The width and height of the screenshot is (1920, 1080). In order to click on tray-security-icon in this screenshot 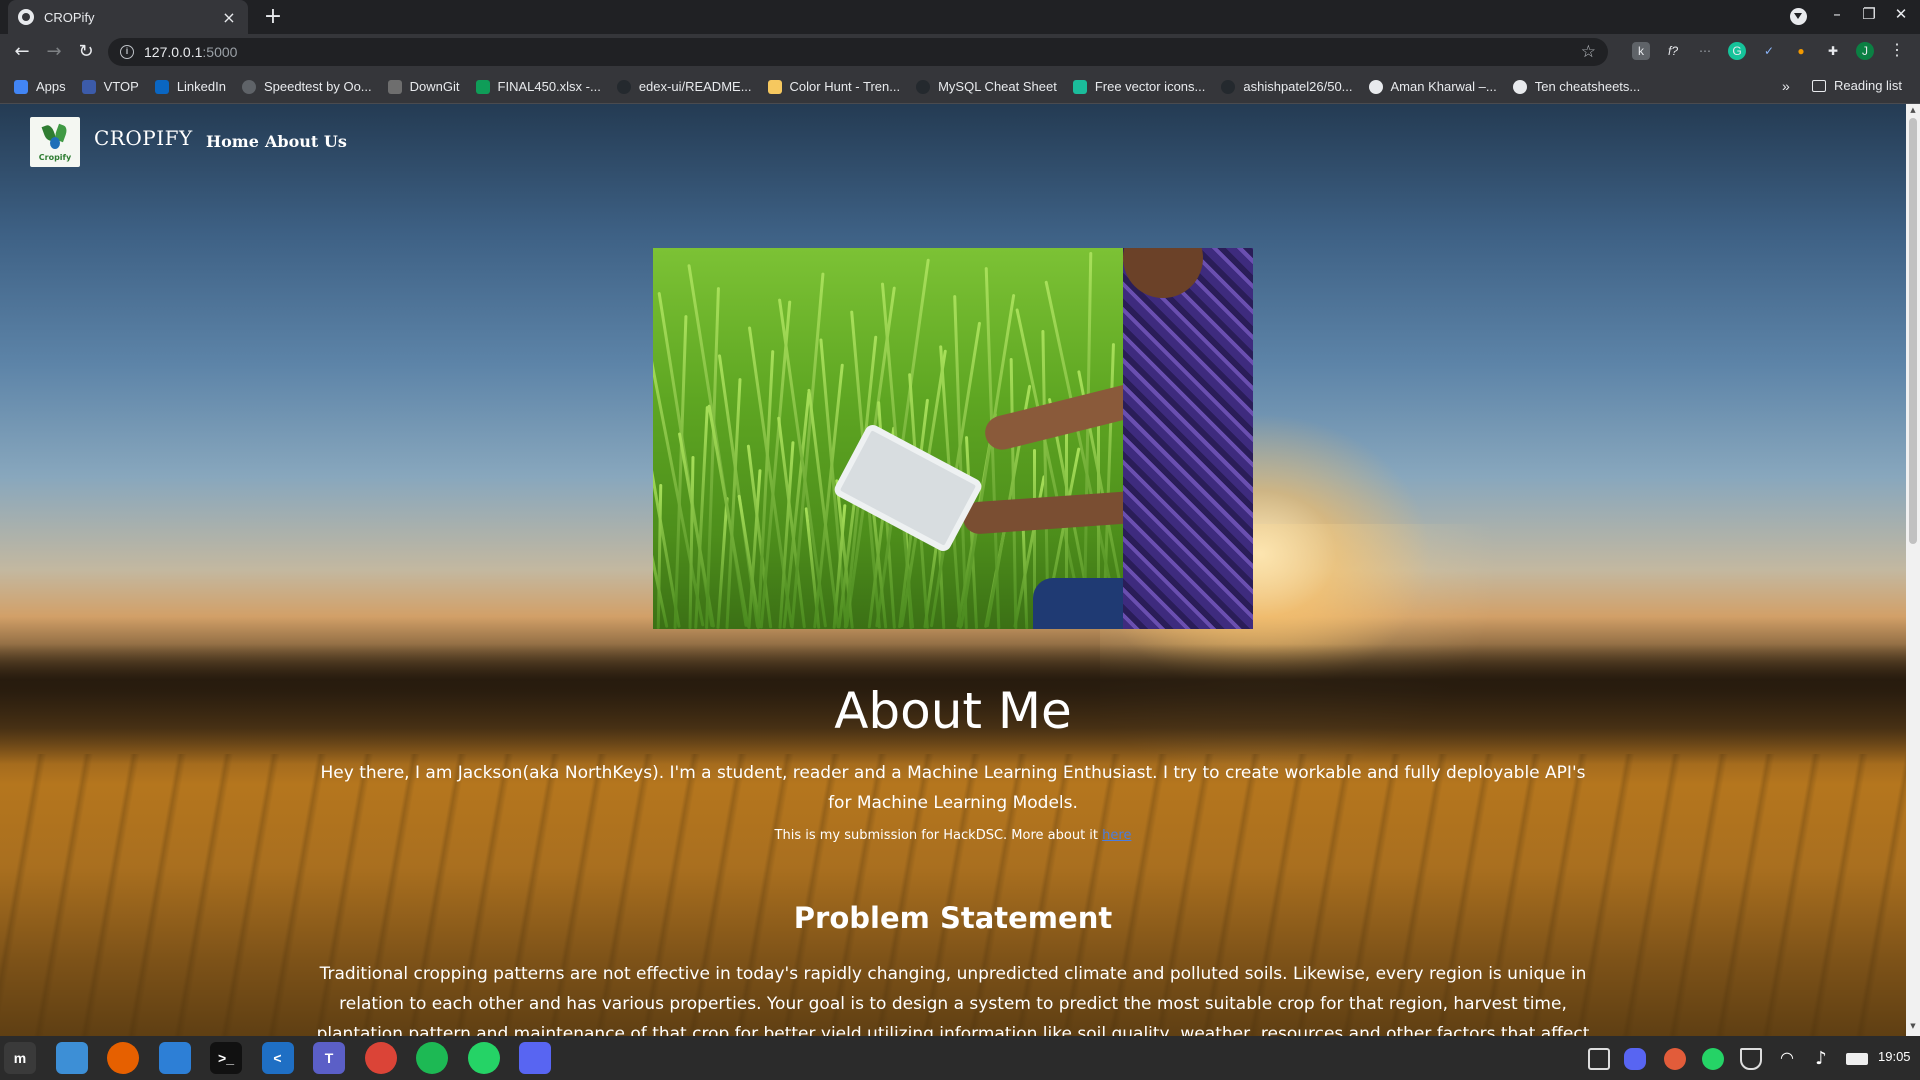, I will do `click(1751, 1059)`.